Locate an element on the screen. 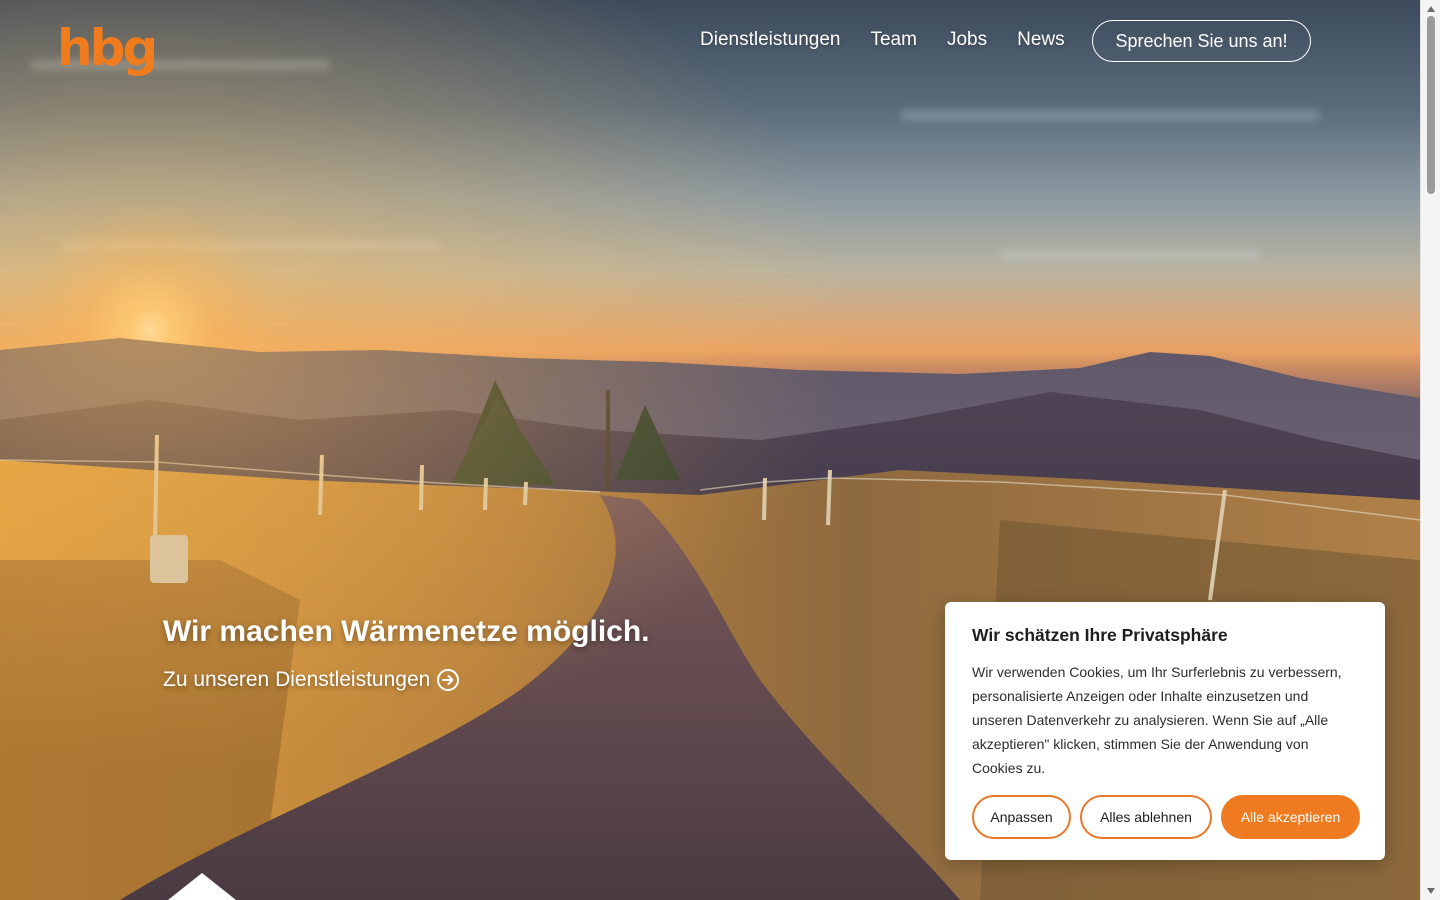 The width and height of the screenshot is (1440, 900). main-navigation: Dienstleistungen Team Jobs News is located at coordinates (882, 40).